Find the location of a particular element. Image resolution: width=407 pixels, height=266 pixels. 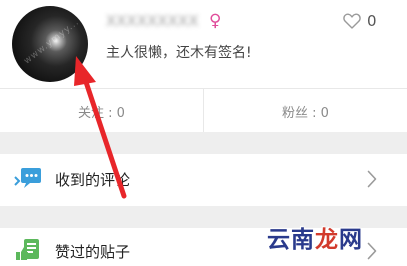

followers-count: 粉丝 : 0 is located at coordinates (305, 111).